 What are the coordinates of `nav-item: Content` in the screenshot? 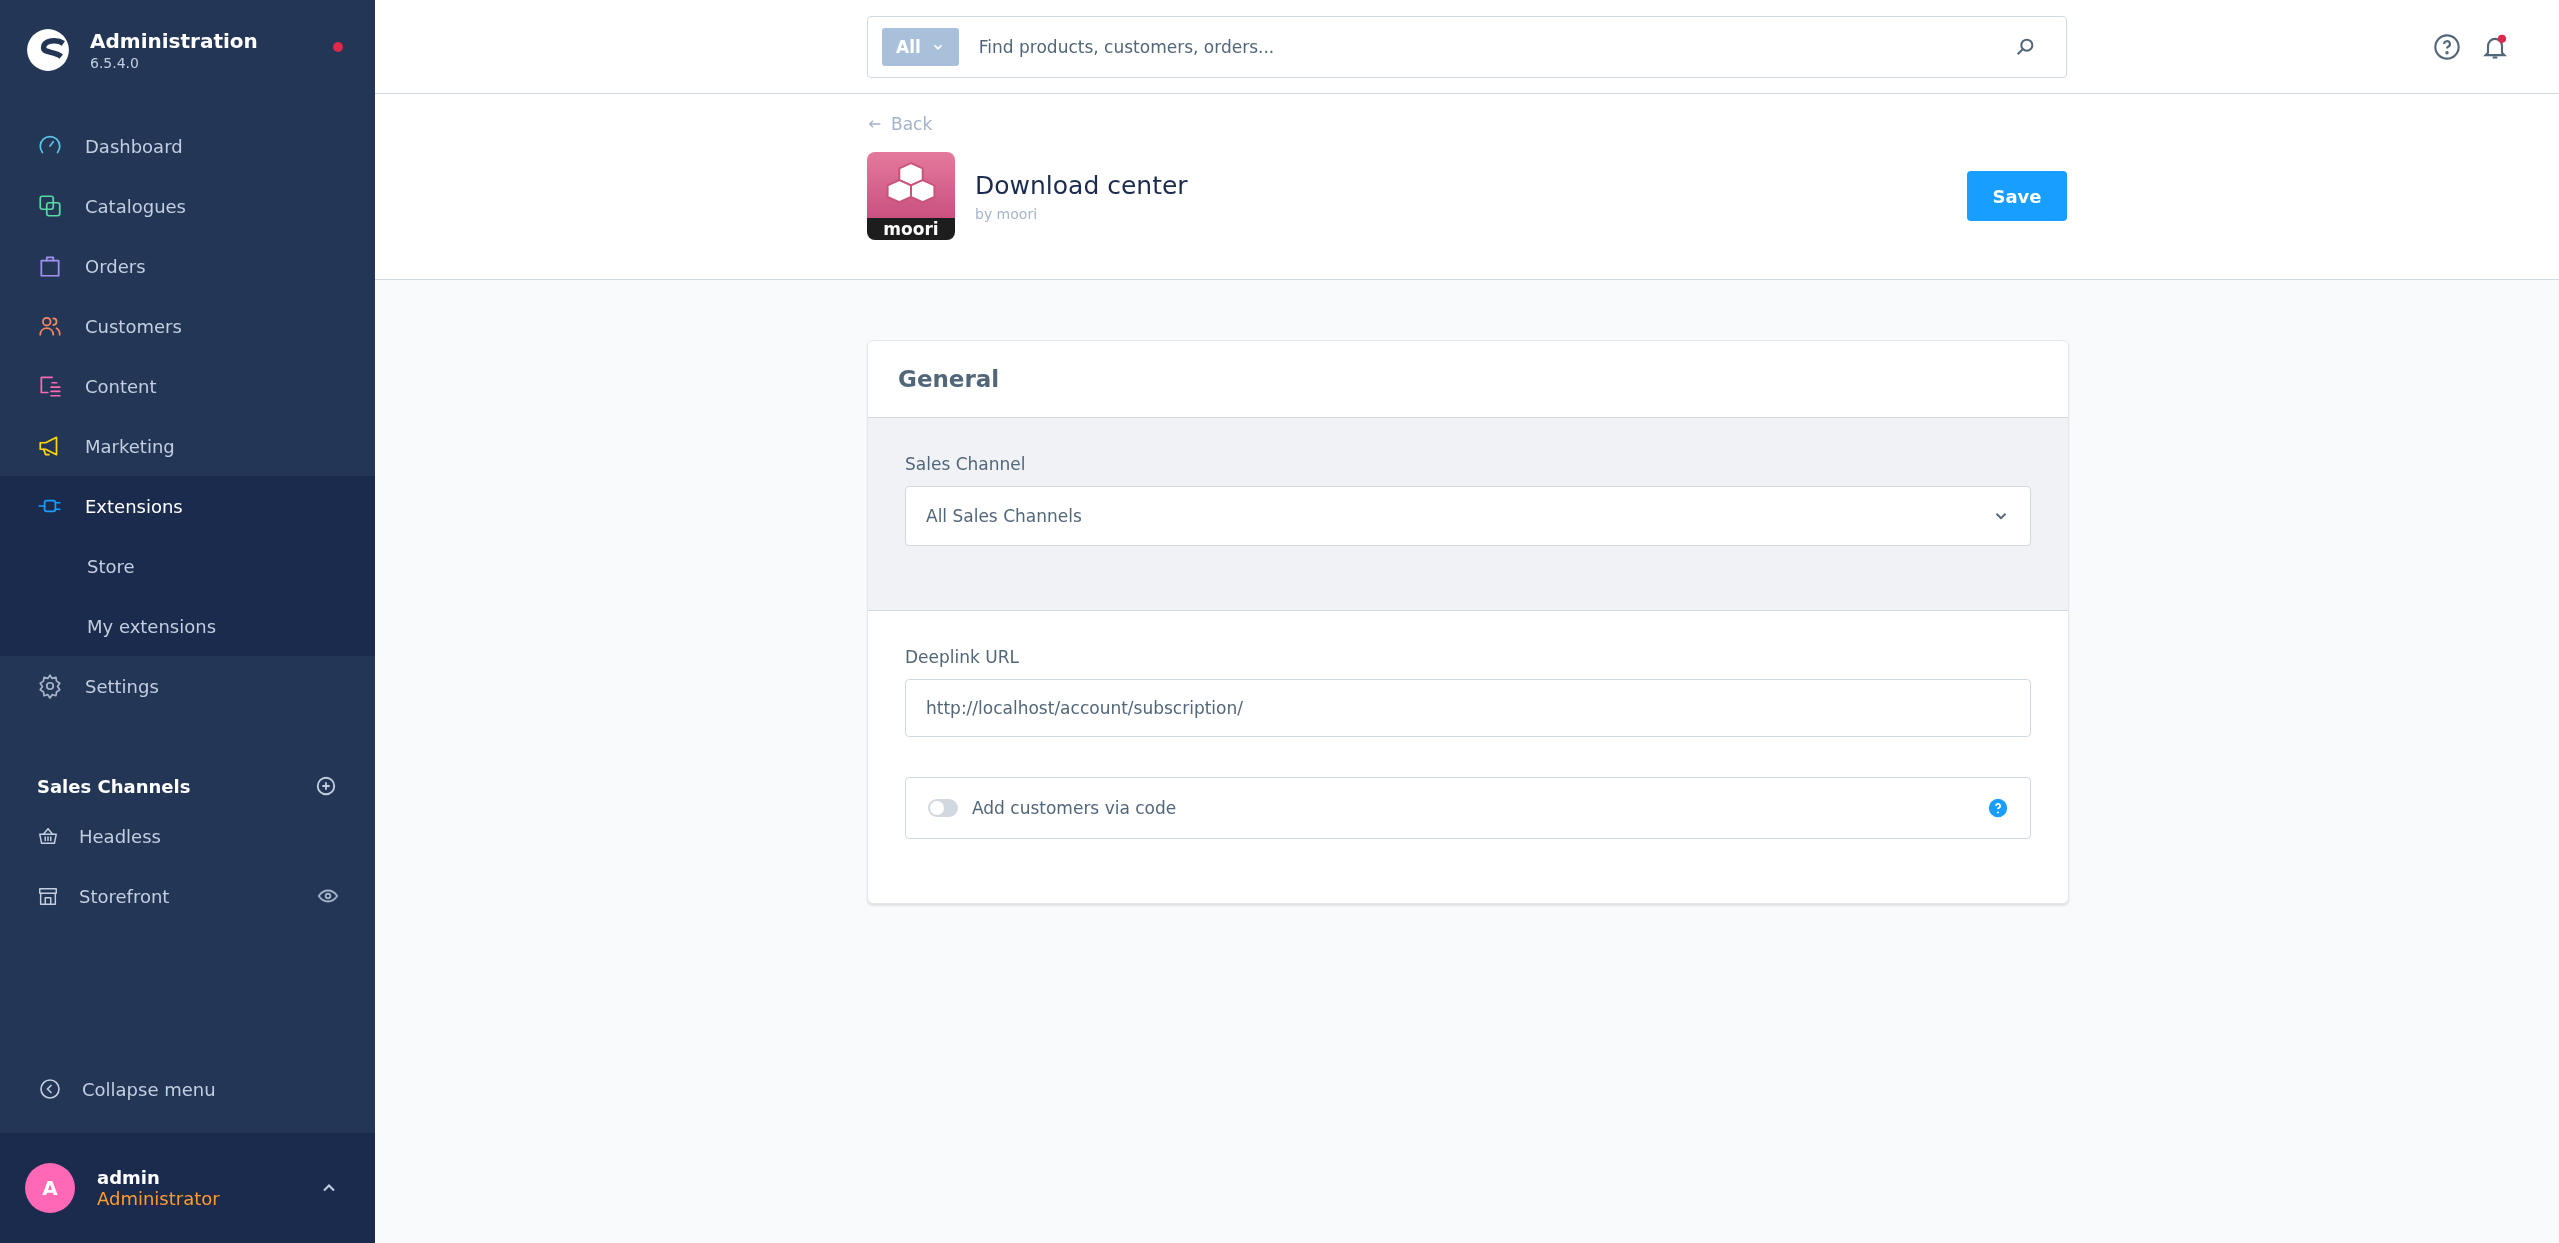 It's located at (187, 386).